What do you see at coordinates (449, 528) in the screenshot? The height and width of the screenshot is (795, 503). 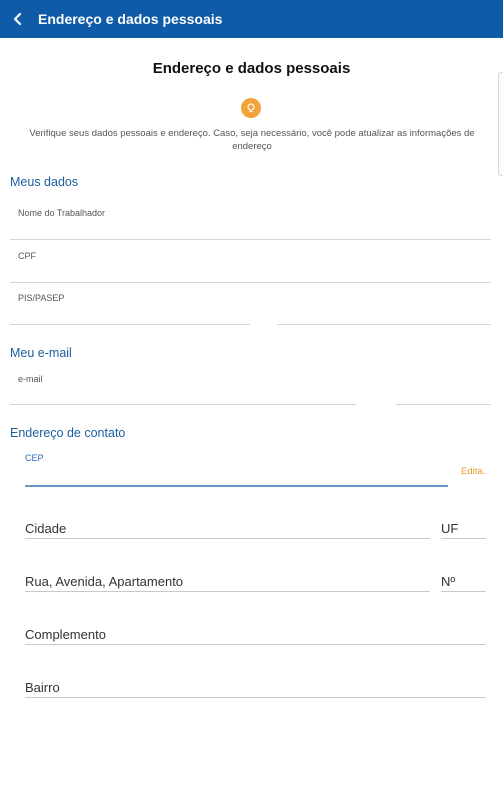 I see `uf-field: UF` at bounding box center [449, 528].